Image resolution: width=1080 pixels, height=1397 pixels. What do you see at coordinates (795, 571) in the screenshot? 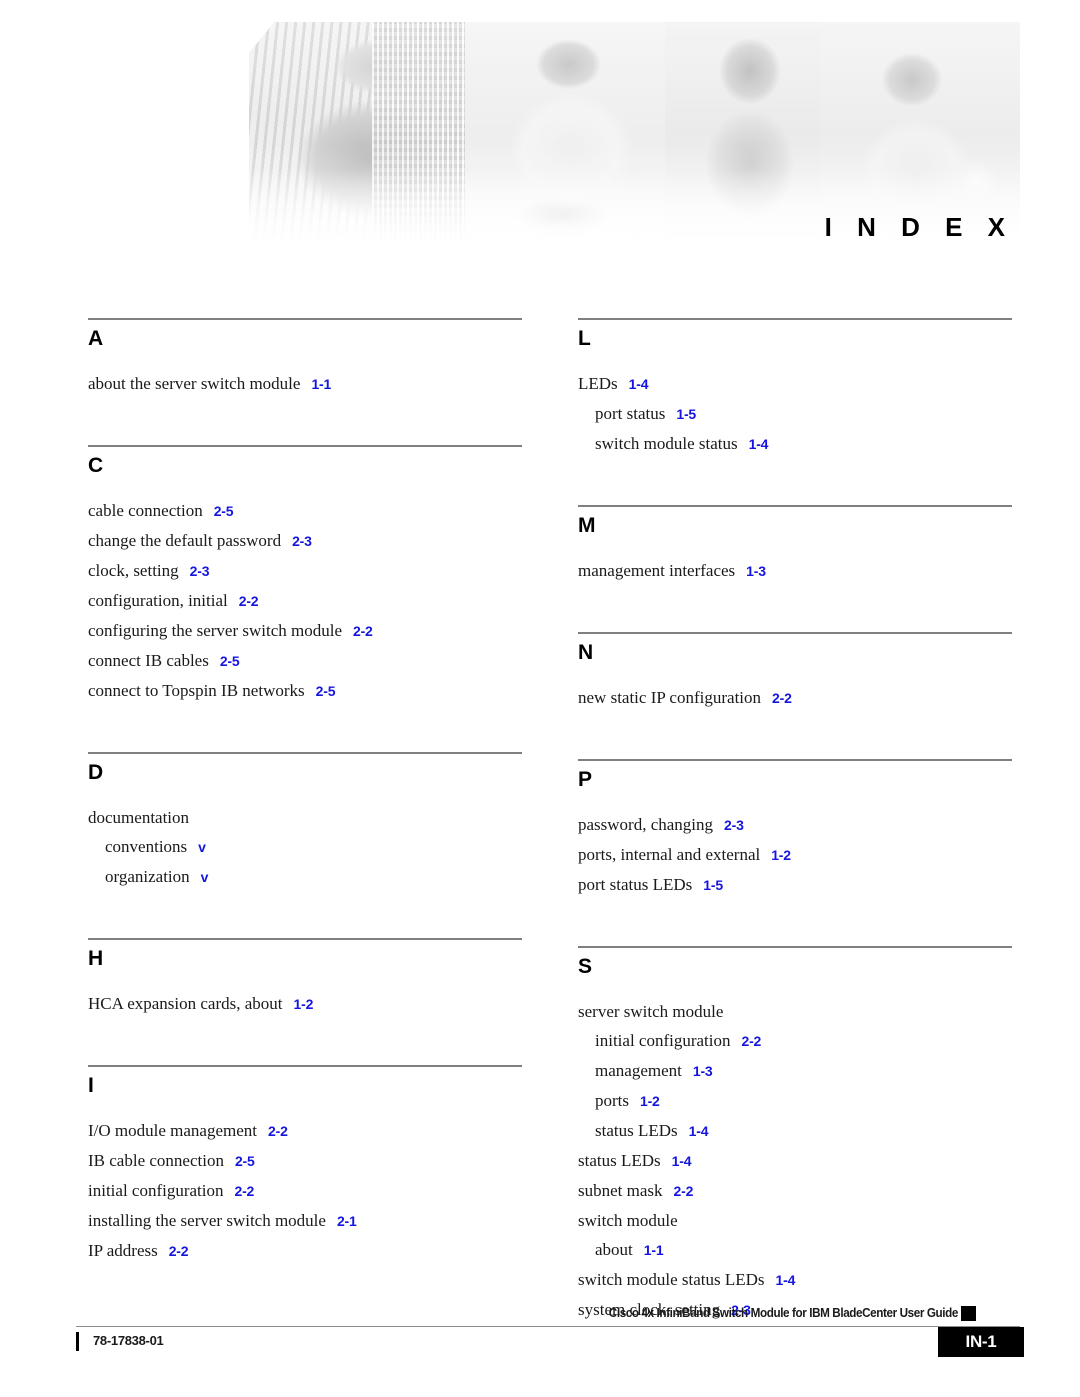
I see `index-entry: management interfaces 1-3` at bounding box center [795, 571].